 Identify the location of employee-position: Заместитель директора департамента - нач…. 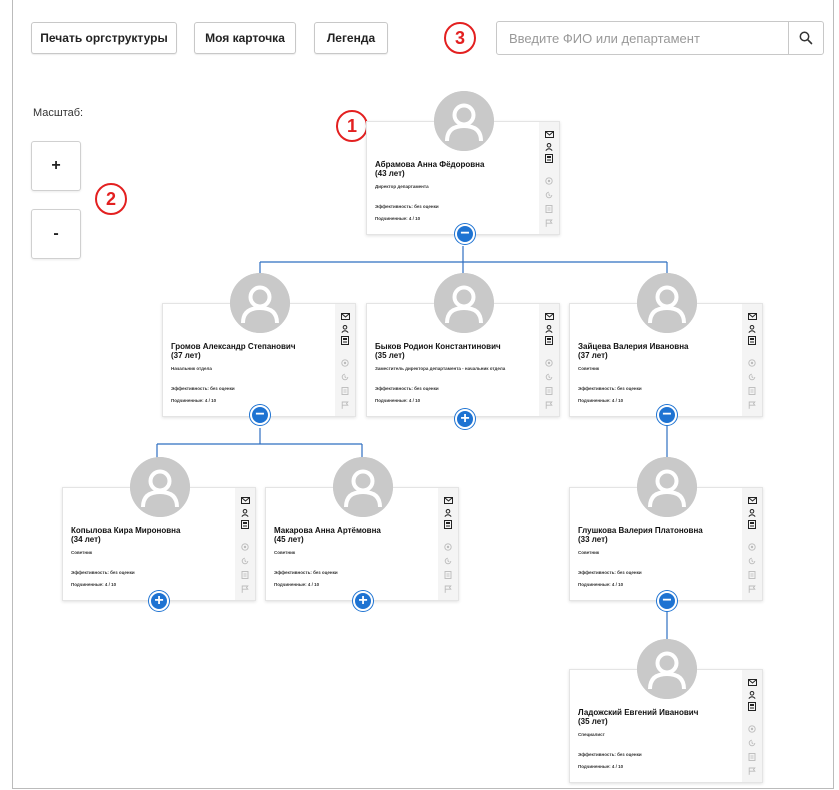
(440, 368).